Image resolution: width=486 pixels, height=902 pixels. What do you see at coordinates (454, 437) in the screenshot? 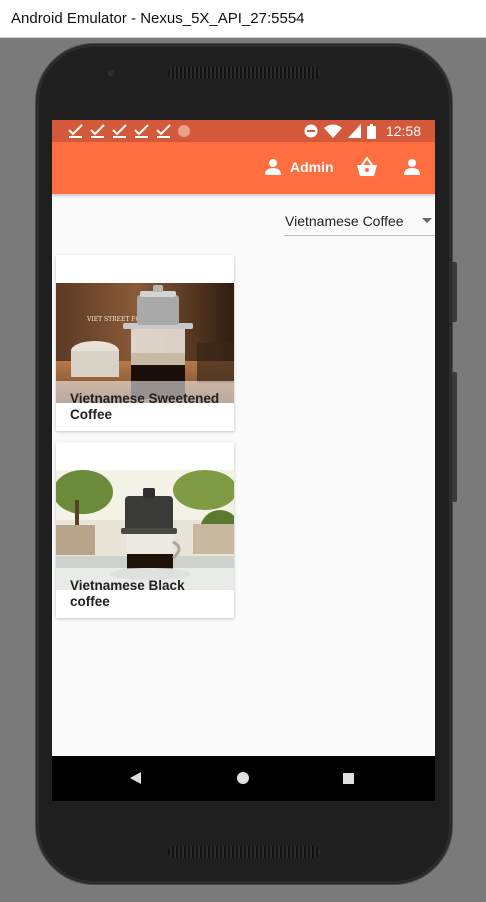
I see `power-button` at bounding box center [454, 437].